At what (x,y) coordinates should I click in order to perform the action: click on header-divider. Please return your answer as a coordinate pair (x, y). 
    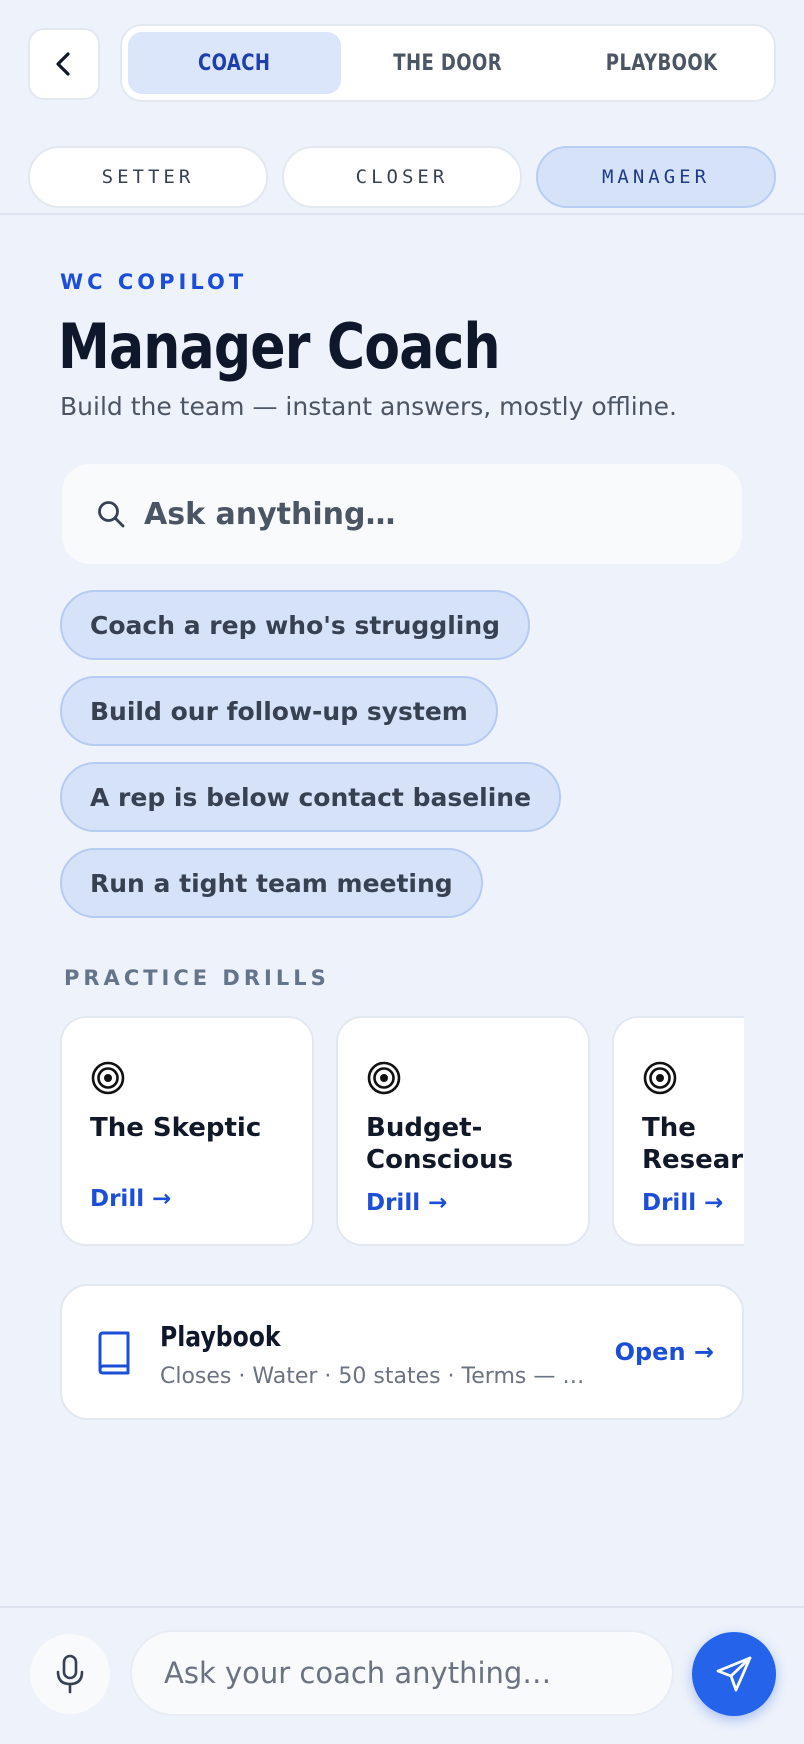
    Looking at the image, I should click on (402, 214).